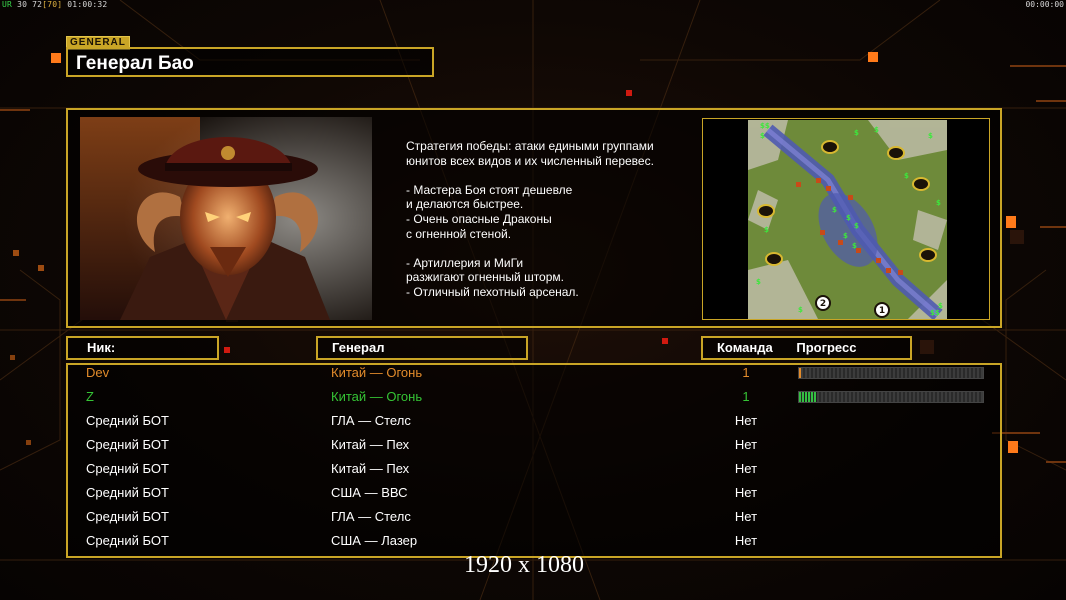 This screenshot has height=600, width=1066. I want to click on player-row: Z Китай — Огонь 1, so click(534, 398).